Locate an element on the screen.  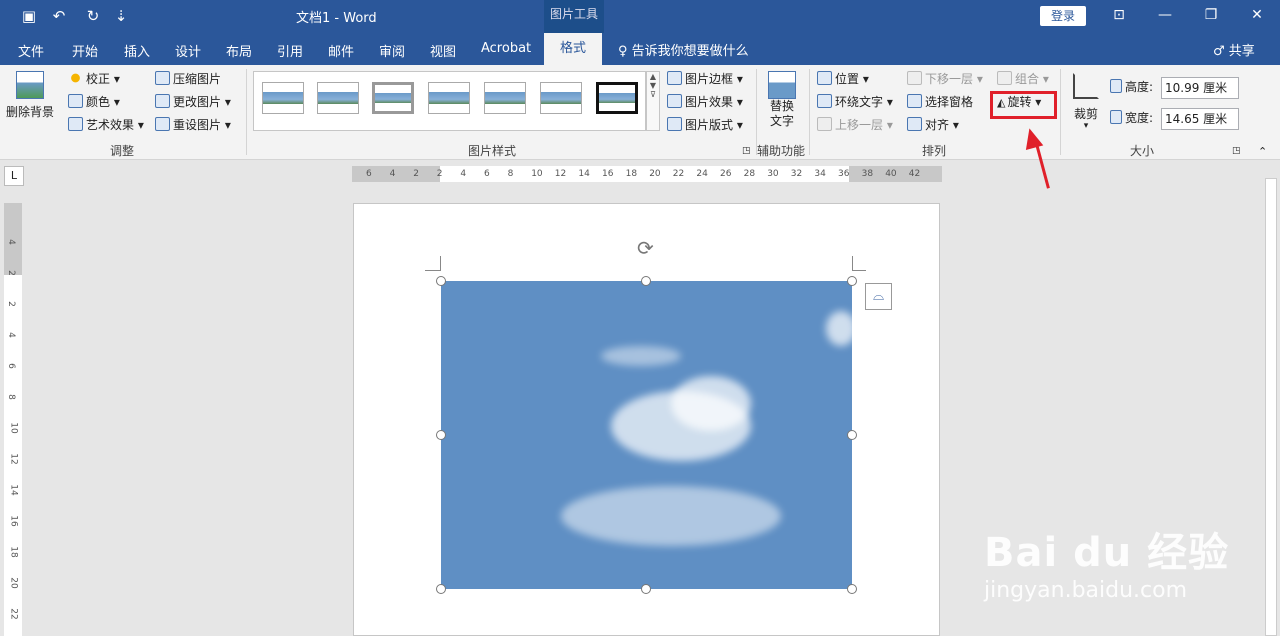
tab-view: 视图 is located at coordinates (443, 50).